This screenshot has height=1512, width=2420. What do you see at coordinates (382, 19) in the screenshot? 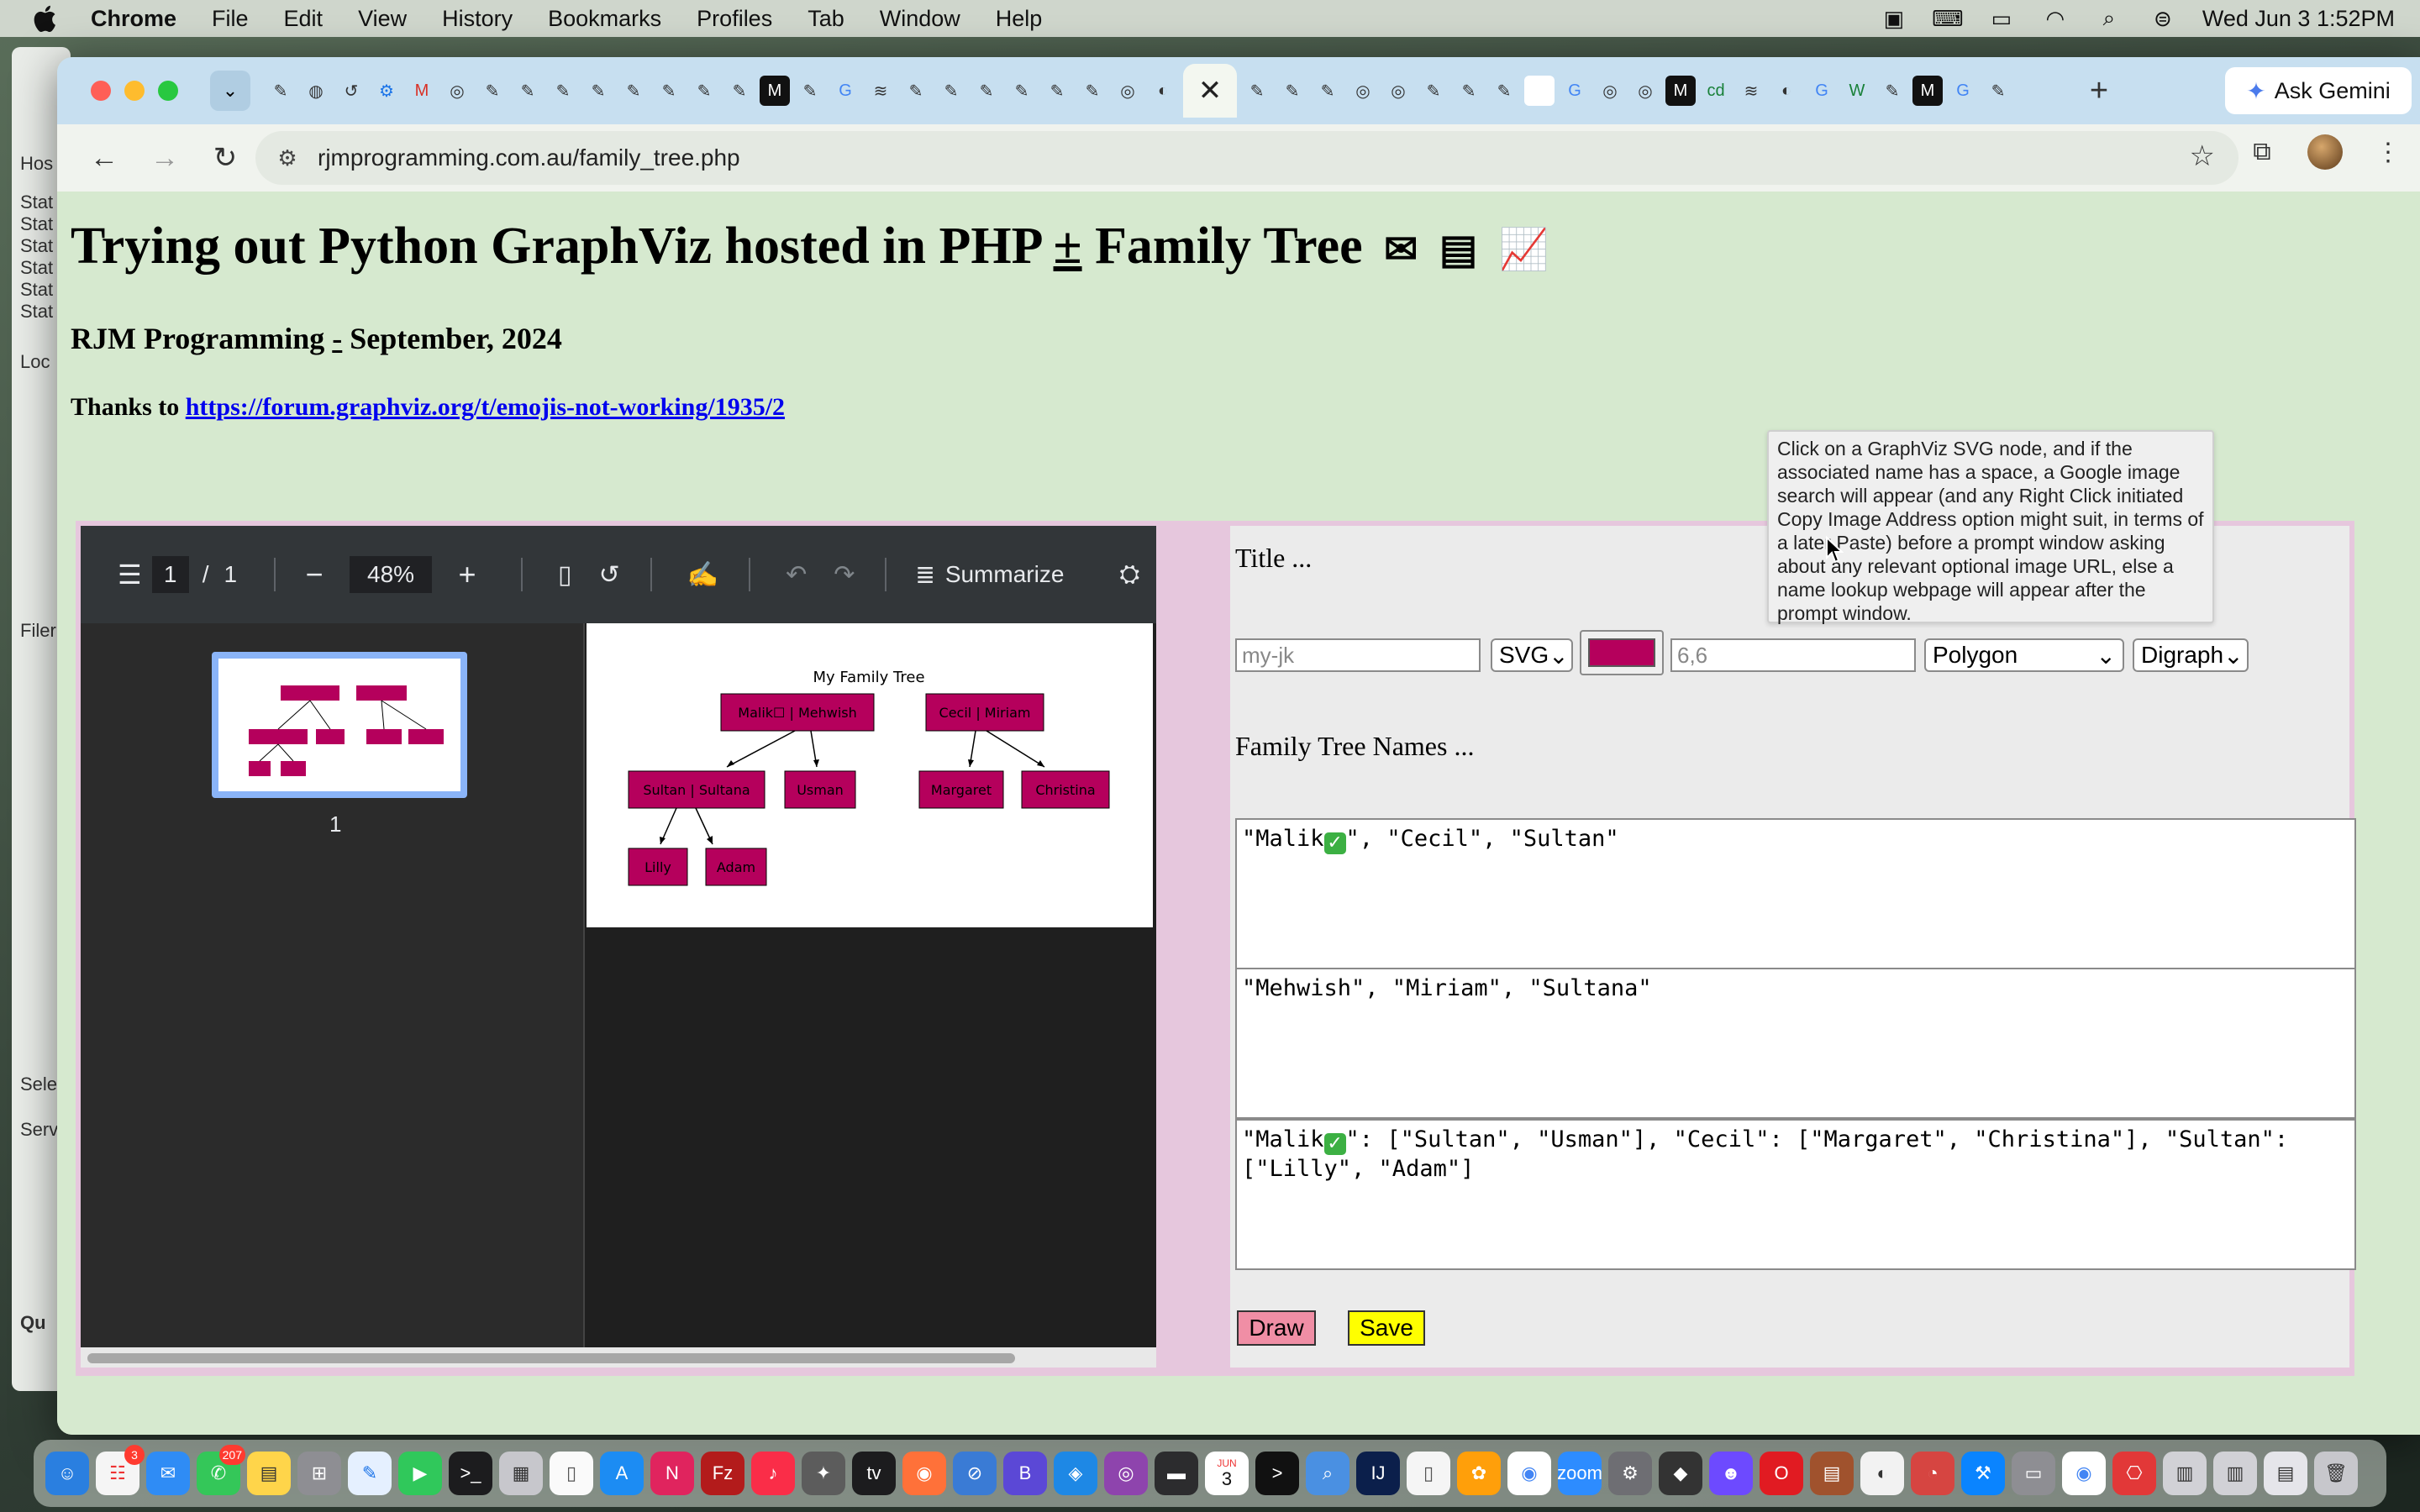
I see `menu-view: View` at bounding box center [382, 19].